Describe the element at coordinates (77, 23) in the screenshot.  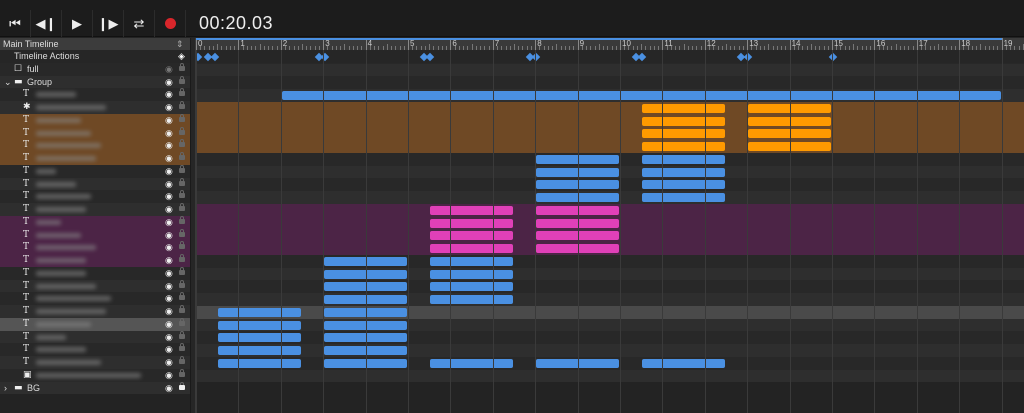
I see `play-button: ▶` at that location.